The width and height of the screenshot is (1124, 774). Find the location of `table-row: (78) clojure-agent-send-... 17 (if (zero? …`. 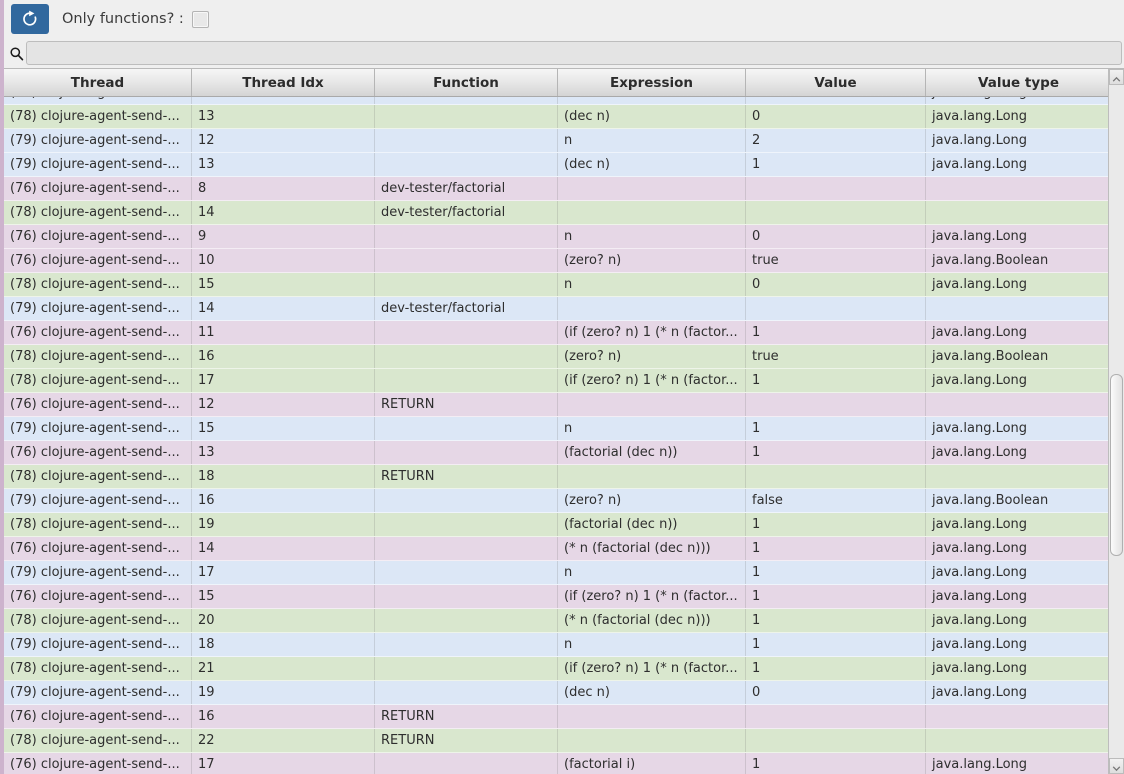

table-row: (78) clojure-agent-send-... 17 (if (zero? … is located at coordinates (564, 381).